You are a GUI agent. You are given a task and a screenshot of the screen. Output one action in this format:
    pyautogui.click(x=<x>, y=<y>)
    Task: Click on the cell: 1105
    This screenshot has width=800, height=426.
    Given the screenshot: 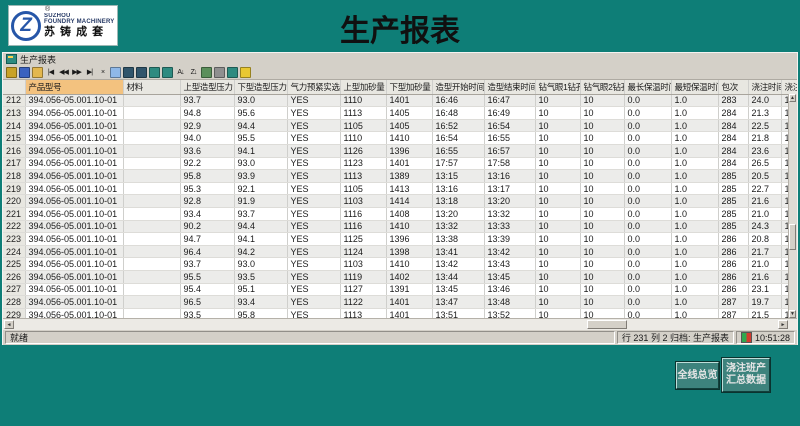 What is the action you would take?
    pyautogui.click(x=363, y=189)
    